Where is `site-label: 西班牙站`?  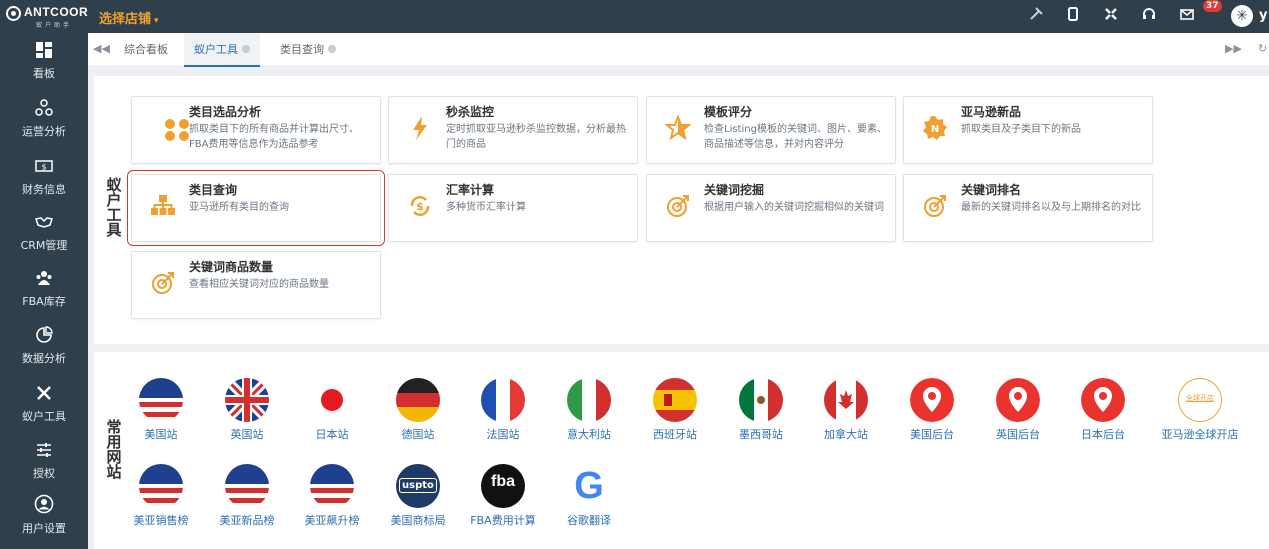 site-label: 西班牙站 is located at coordinates (675, 434).